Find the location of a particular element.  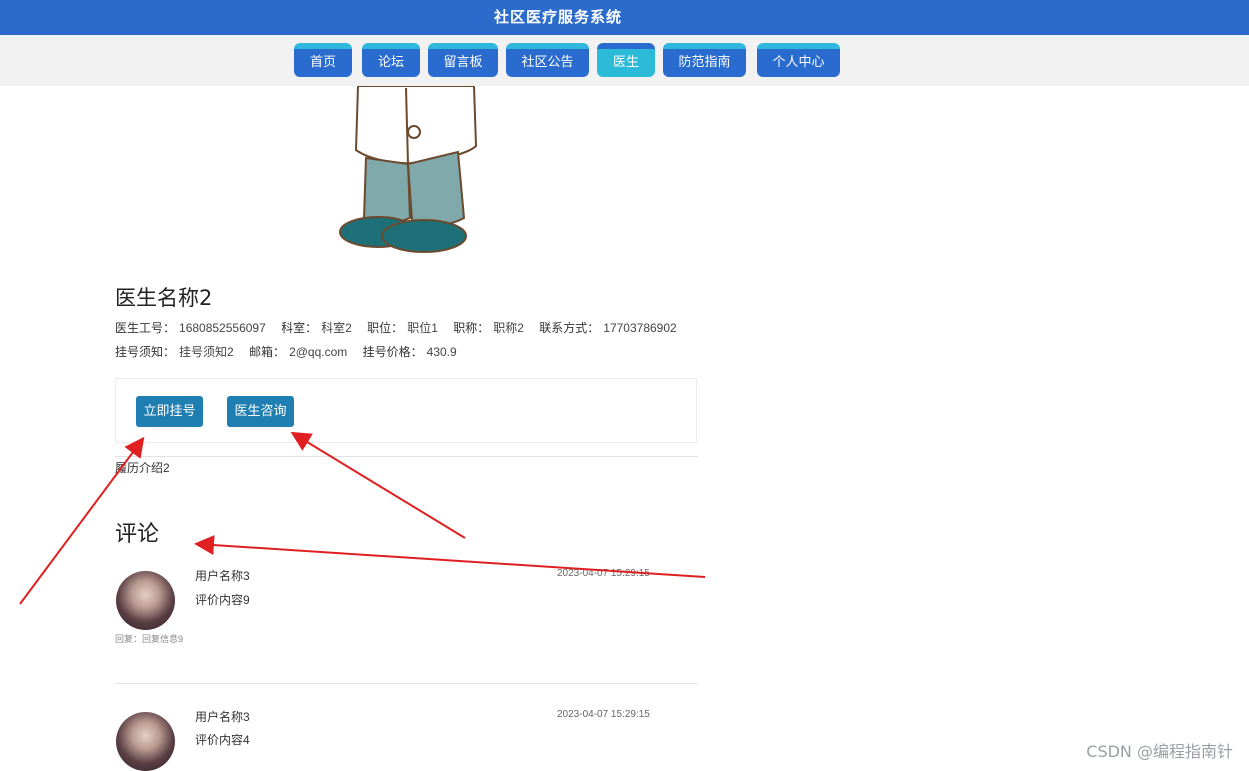

nav-announcements: 社区公告 is located at coordinates (547, 60).